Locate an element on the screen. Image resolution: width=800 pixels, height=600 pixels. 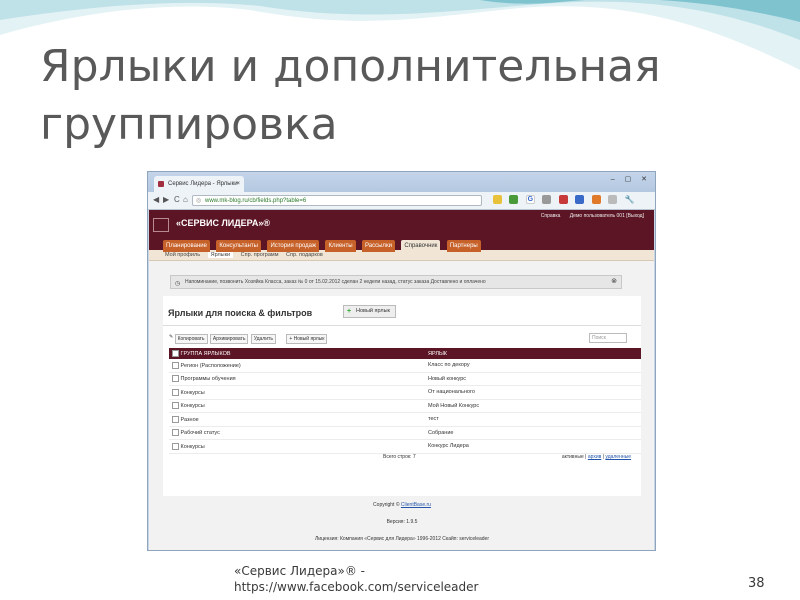
status-archive-link: архив is located at coordinates (594, 457).